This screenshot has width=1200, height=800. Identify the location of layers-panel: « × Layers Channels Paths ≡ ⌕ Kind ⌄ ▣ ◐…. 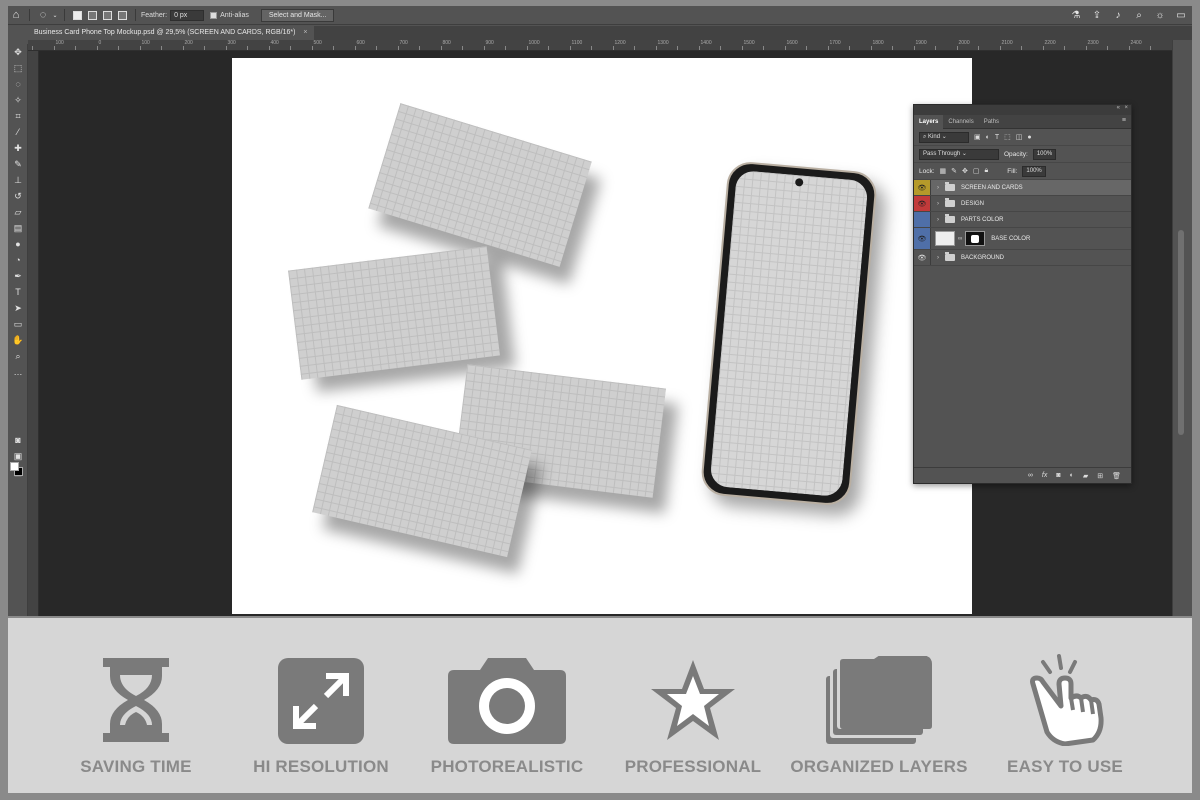
(1022, 294).